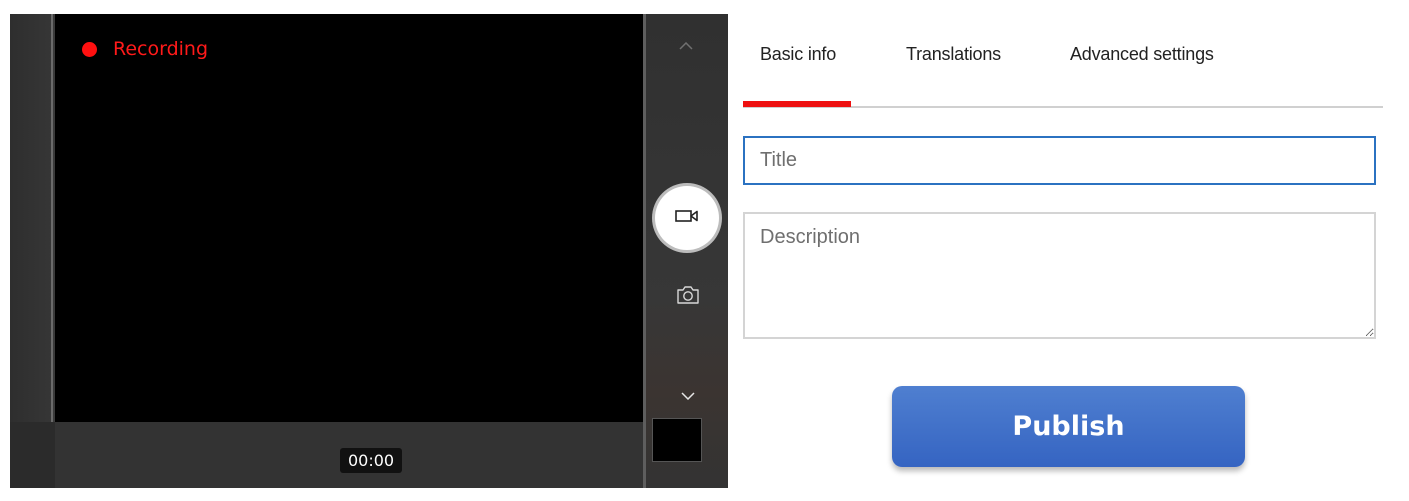 Image resolution: width=1409 pixels, height=501 pixels. Describe the element at coordinates (688, 396) in the screenshot. I see `chevron-down-icon` at that location.